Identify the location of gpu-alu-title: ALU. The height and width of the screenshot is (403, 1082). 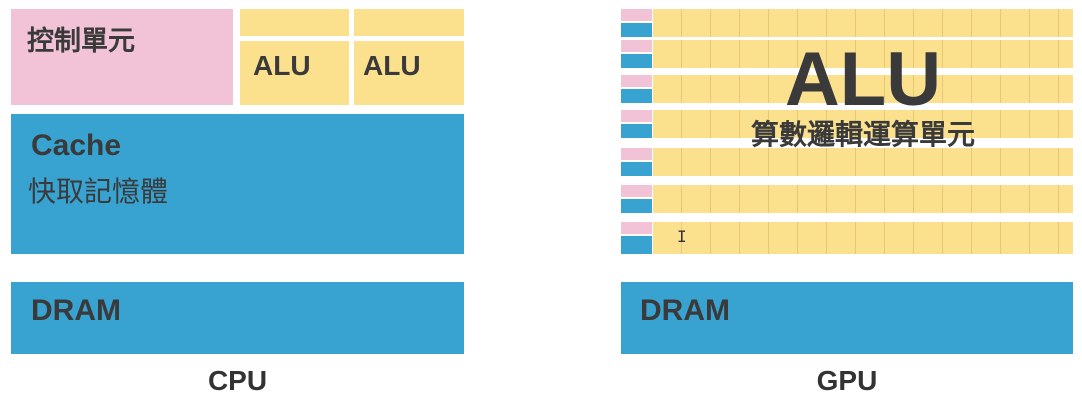
(863, 79).